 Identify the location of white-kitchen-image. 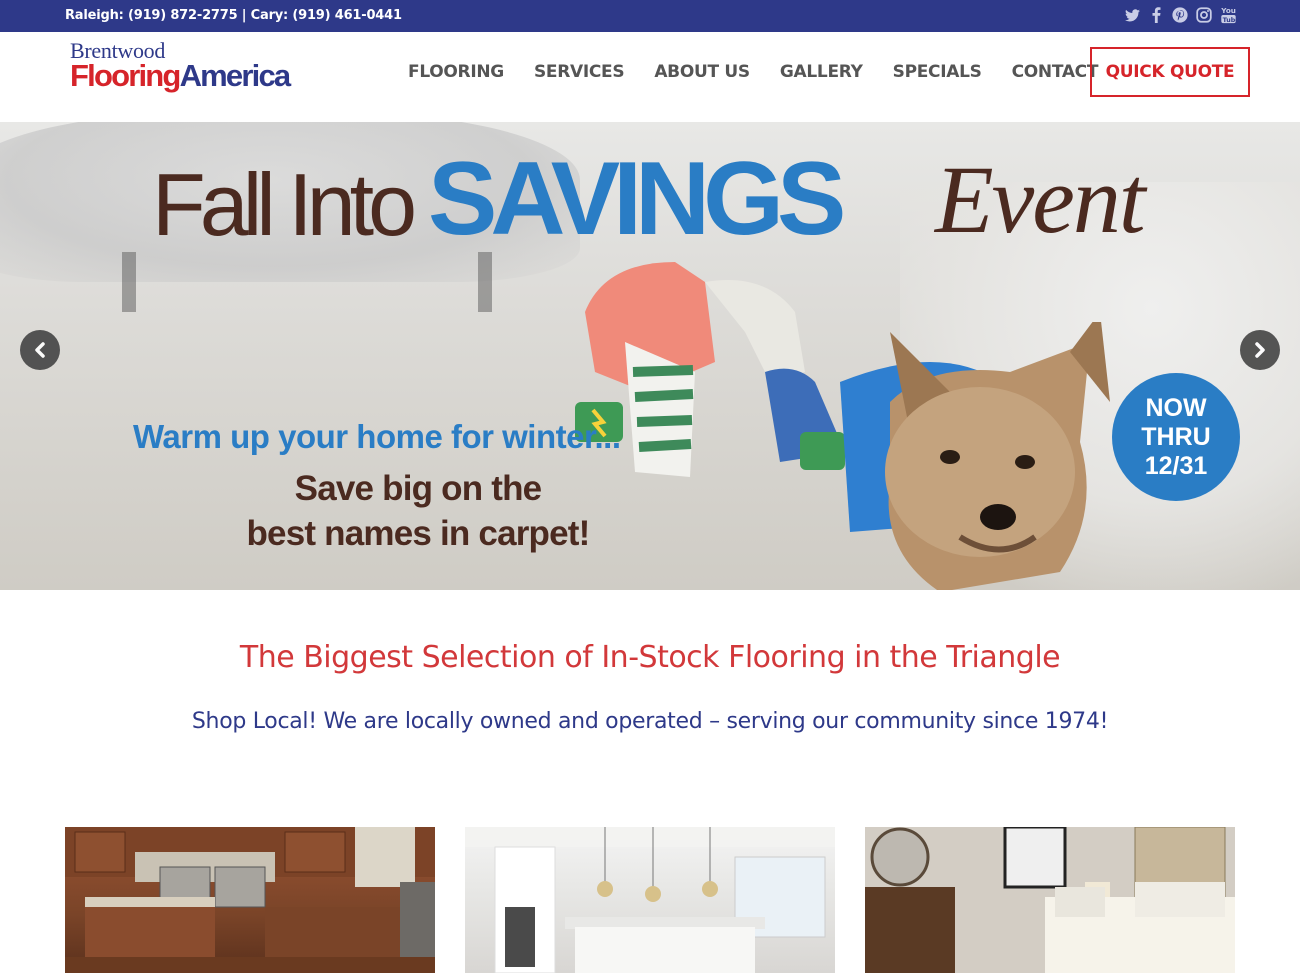
(650, 900).